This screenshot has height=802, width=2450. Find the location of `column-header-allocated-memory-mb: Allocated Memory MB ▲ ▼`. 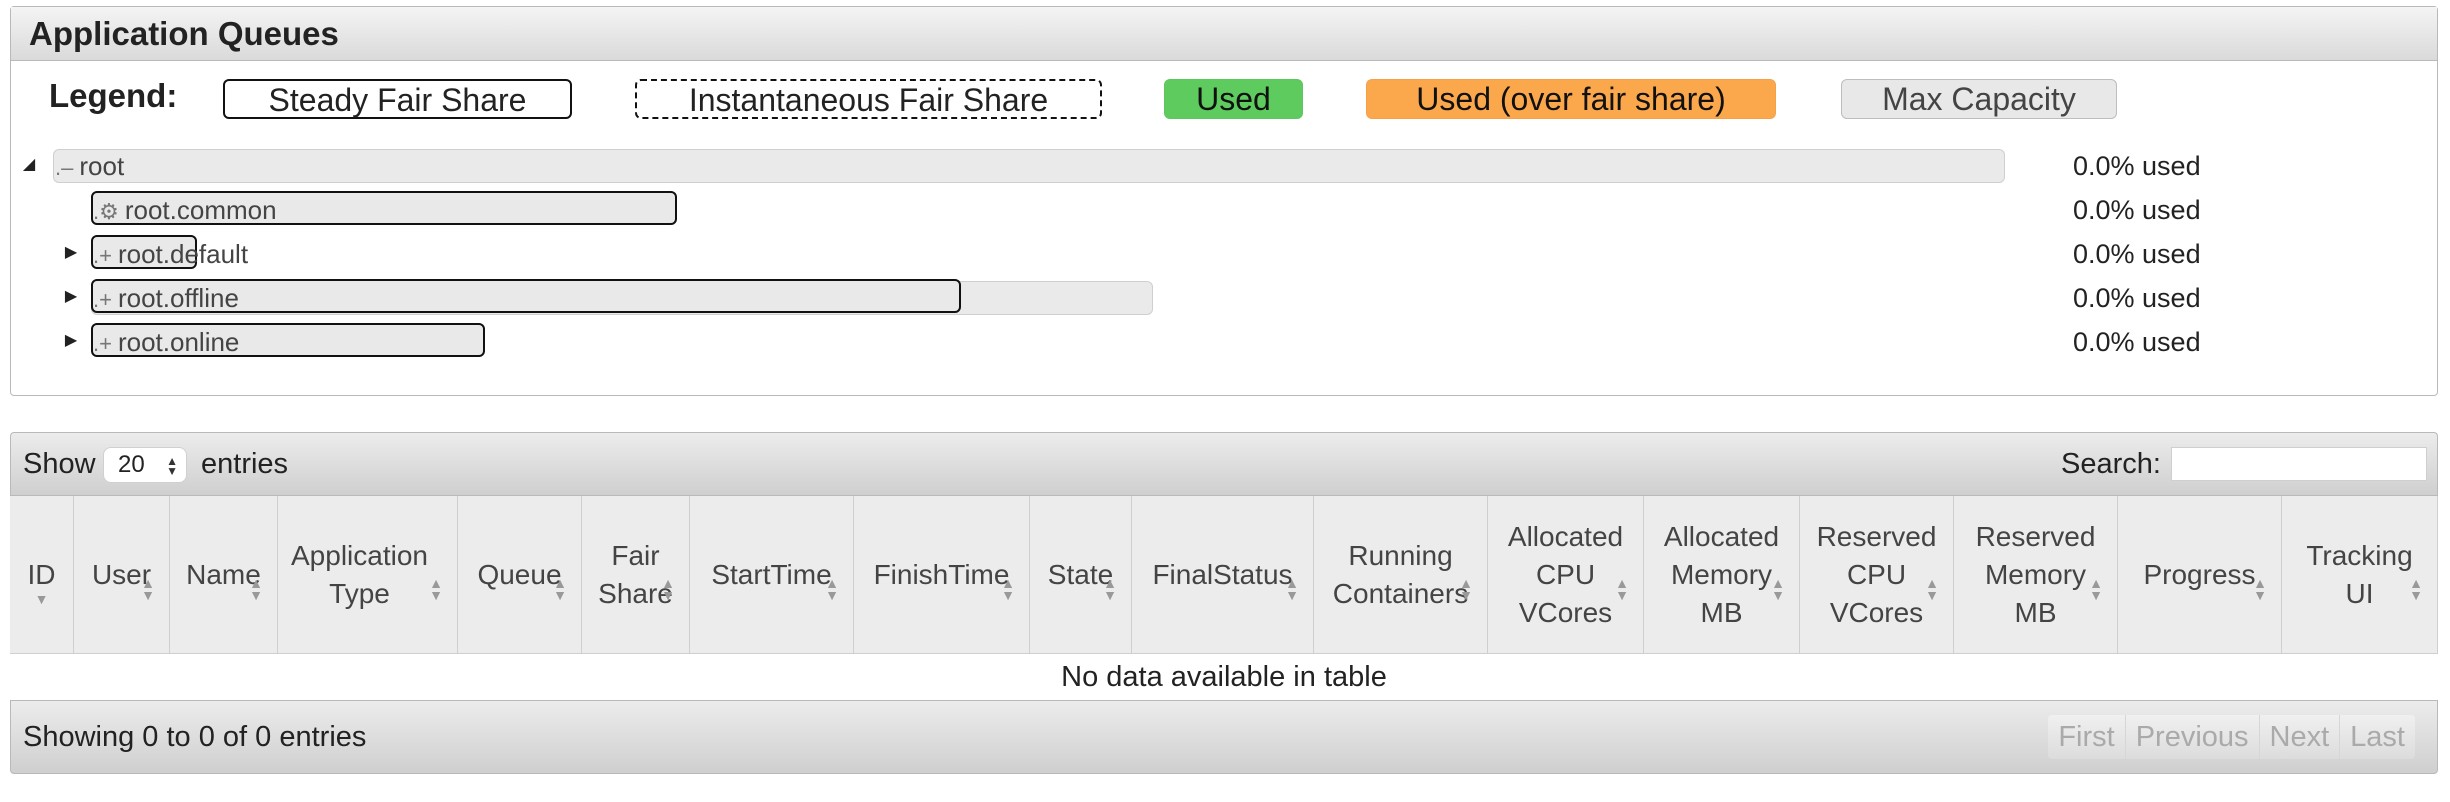

column-header-allocated-memory-mb: Allocated Memory MB ▲ ▼ is located at coordinates (1722, 575).